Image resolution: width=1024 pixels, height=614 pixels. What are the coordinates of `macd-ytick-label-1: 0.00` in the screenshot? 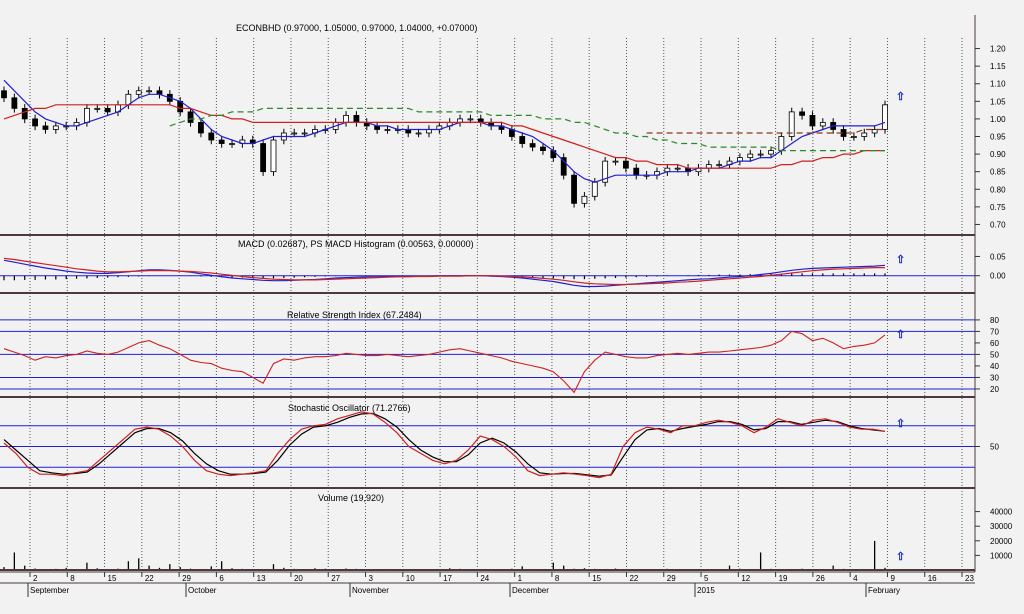 It's located at (998, 276).